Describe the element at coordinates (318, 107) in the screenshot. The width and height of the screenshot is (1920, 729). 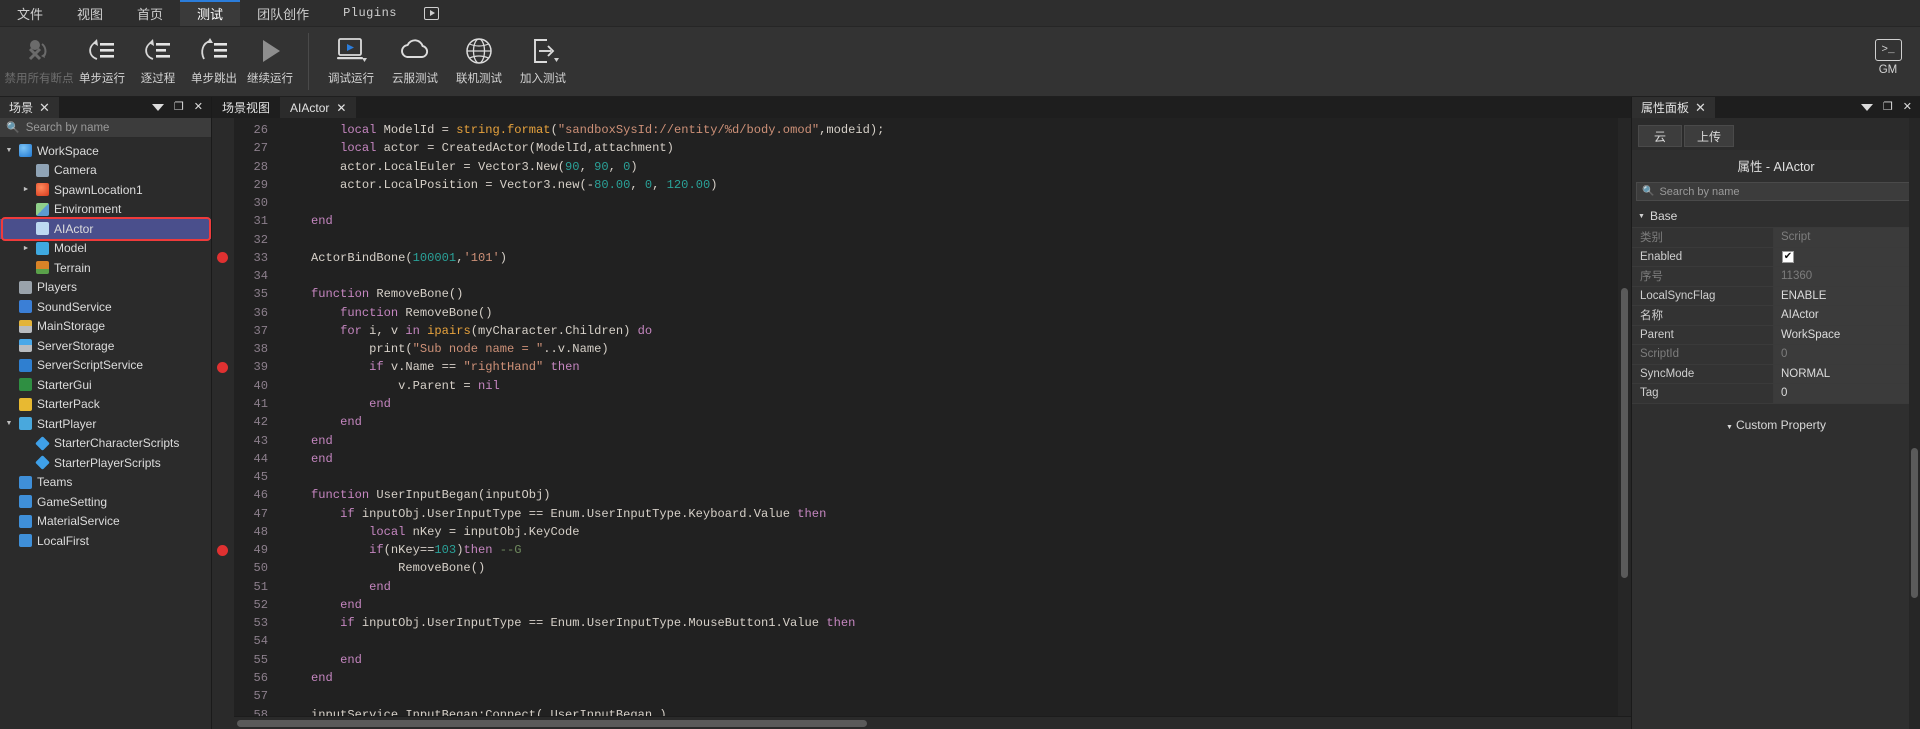
I see `tab-aiactor: AIActor ✕` at that location.